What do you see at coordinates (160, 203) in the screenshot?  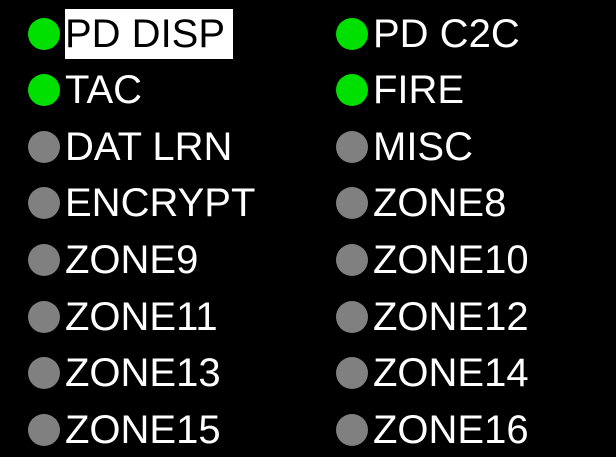 I see `channel-label: ENCRYPT` at bounding box center [160, 203].